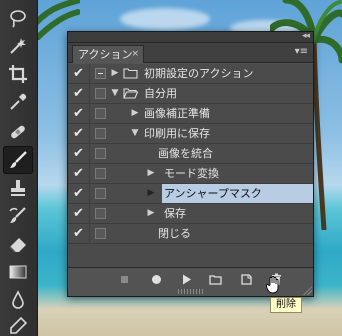 The width and height of the screenshot is (342, 336). Describe the element at coordinates (286, 305) in the screenshot. I see `delete-tooltip: 削除` at that location.